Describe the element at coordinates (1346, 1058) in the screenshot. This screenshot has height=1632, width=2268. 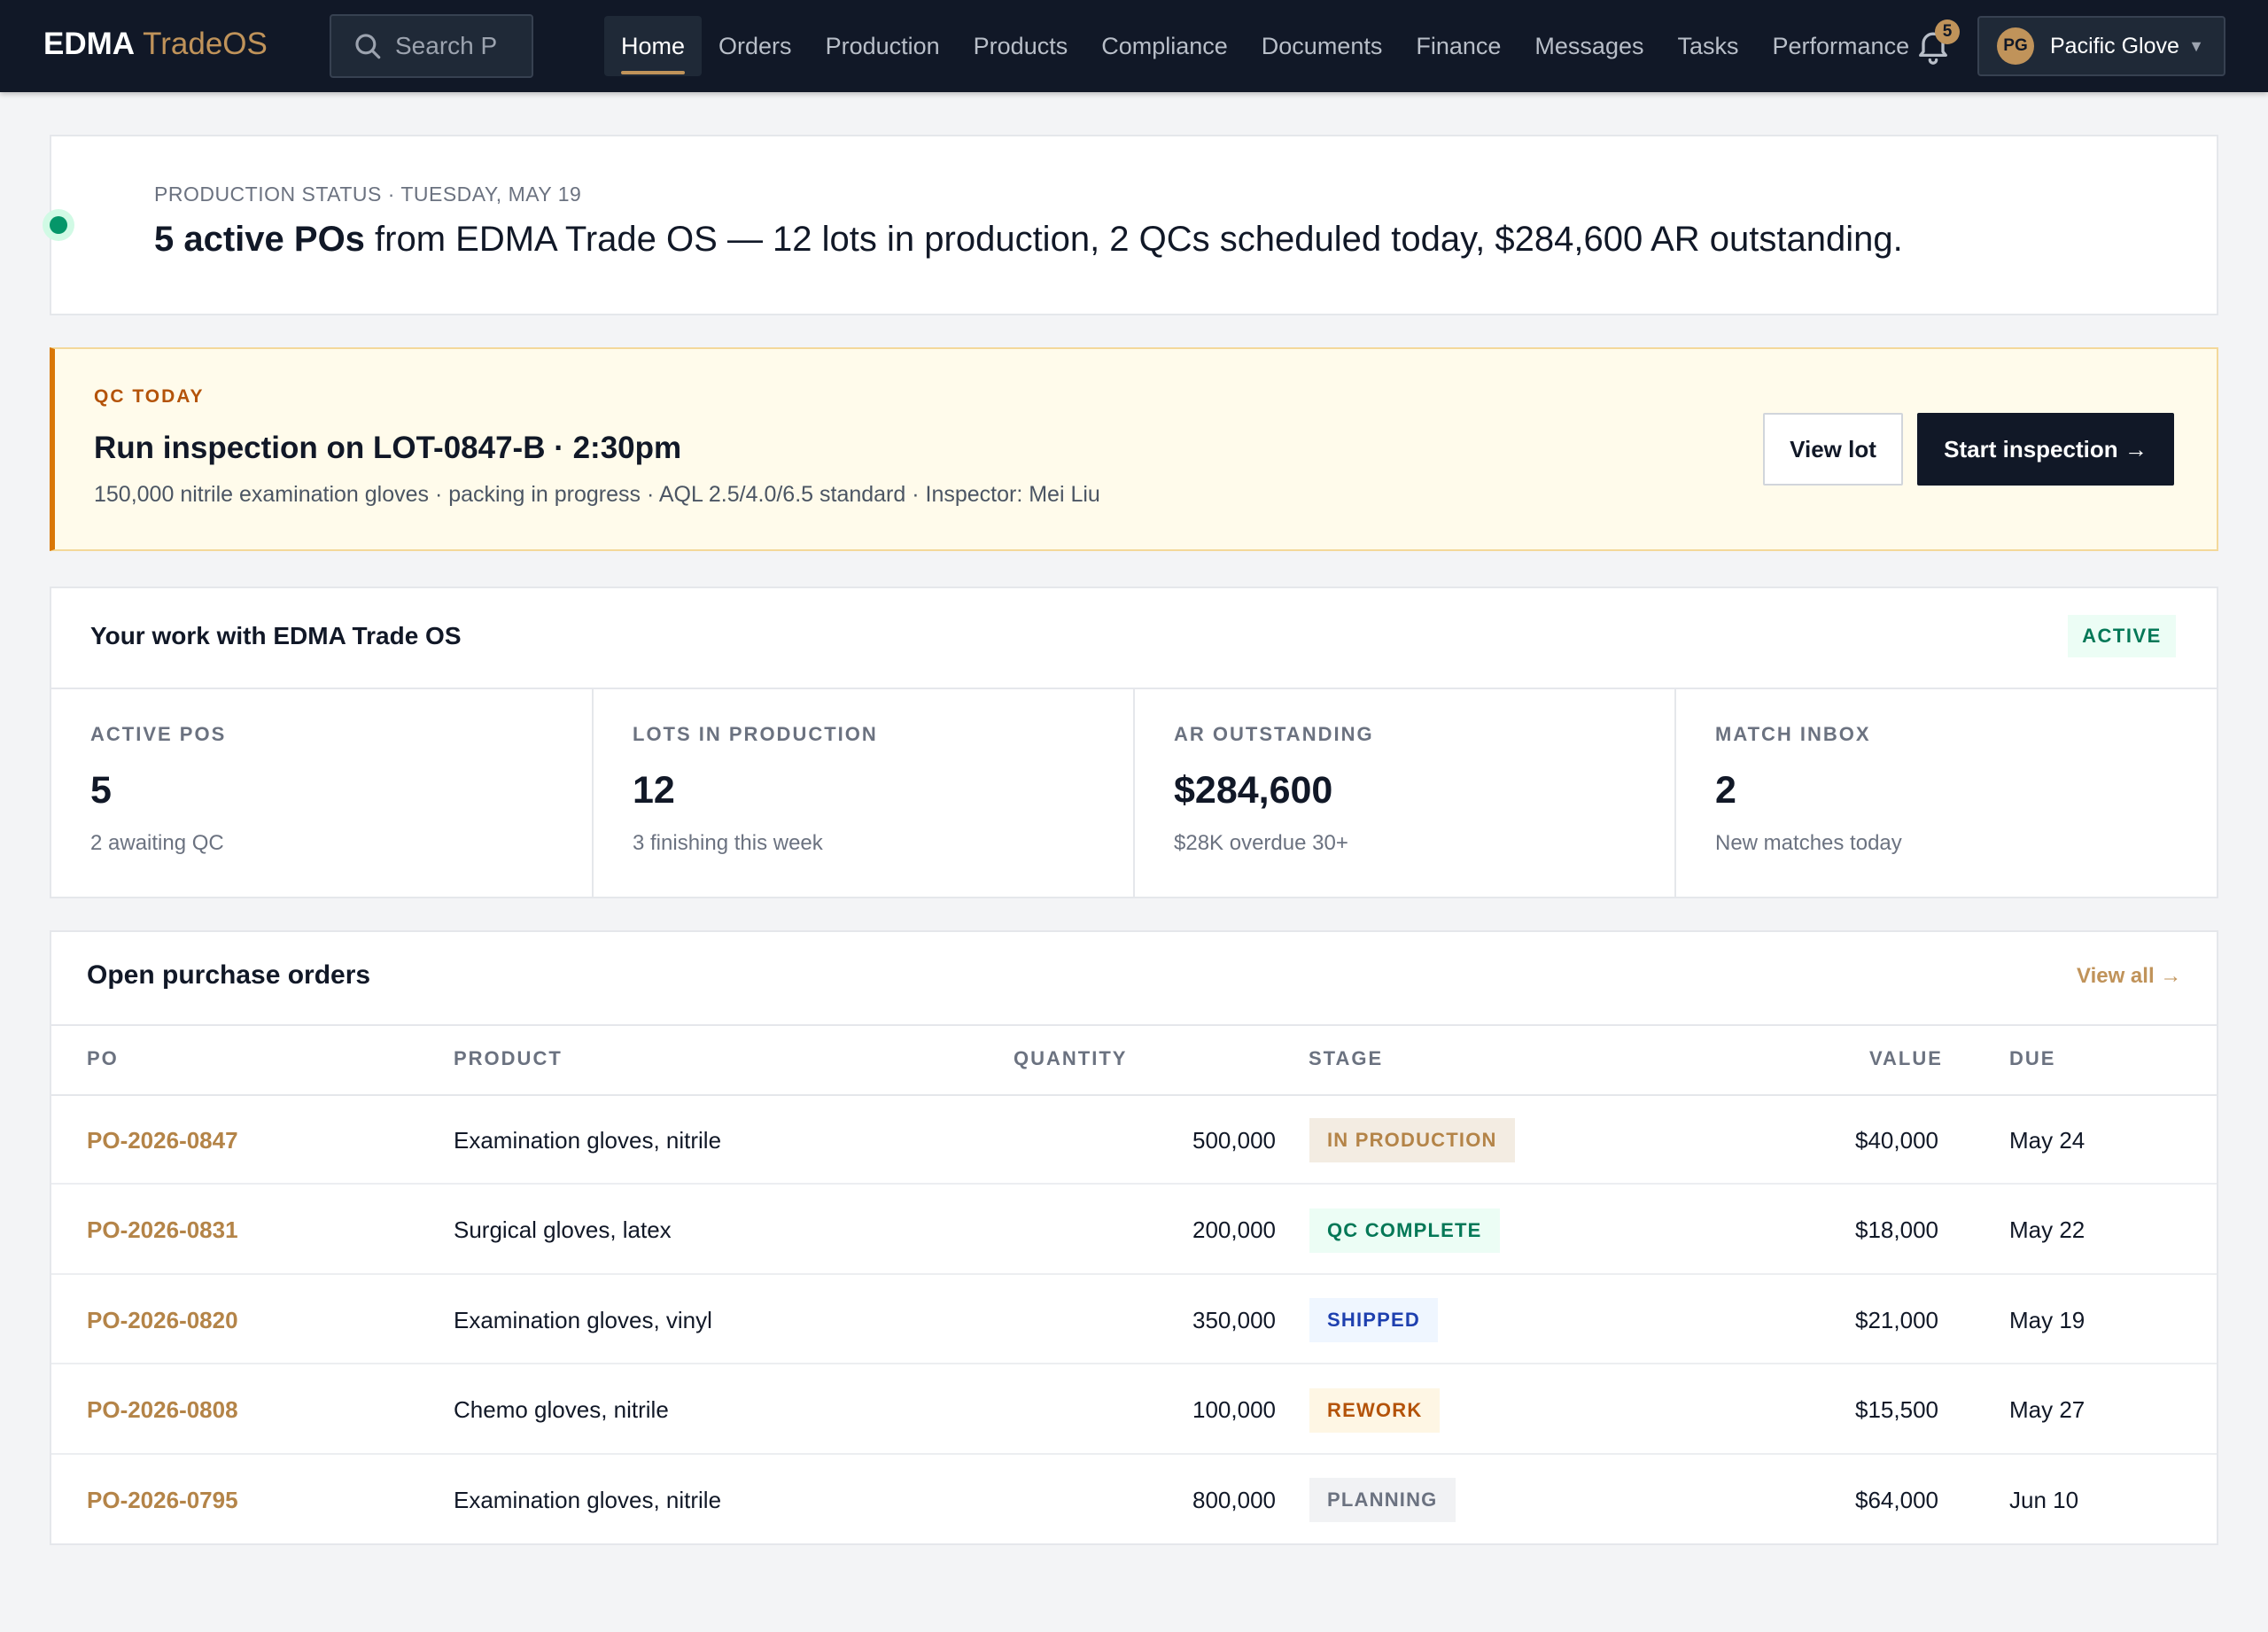
I see `column-header-stage: STAGE` at that location.